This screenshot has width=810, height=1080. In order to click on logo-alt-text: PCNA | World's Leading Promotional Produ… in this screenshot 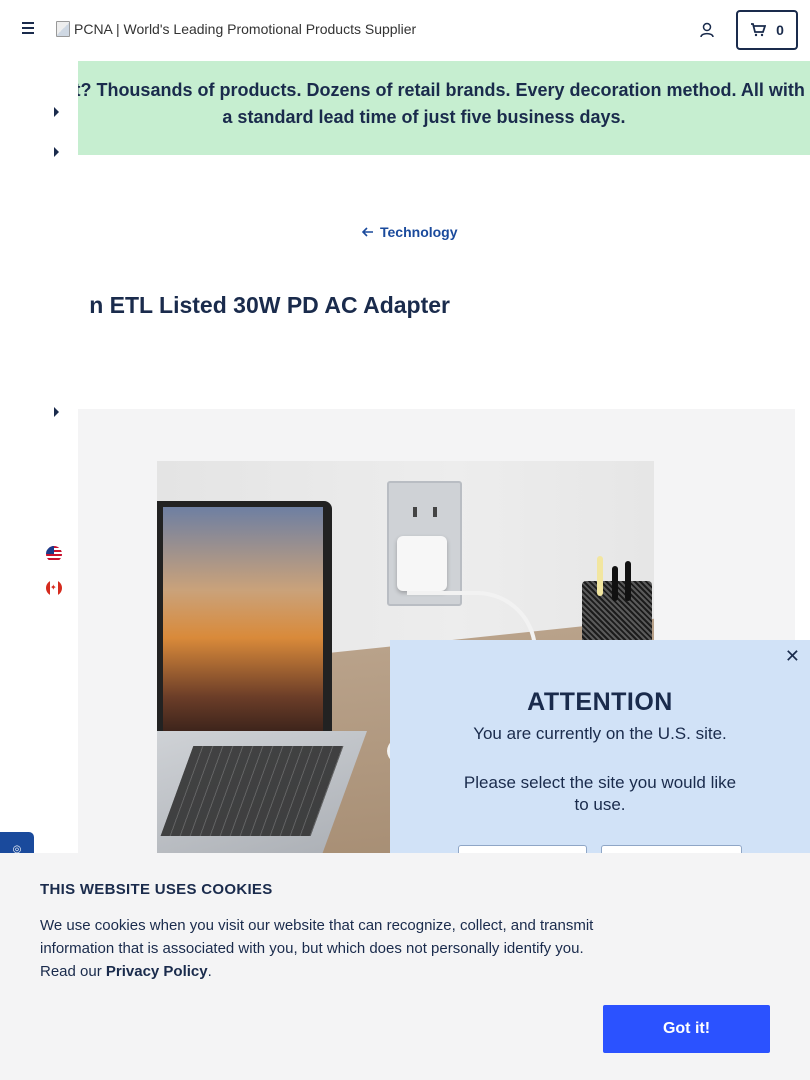, I will do `click(245, 29)`.